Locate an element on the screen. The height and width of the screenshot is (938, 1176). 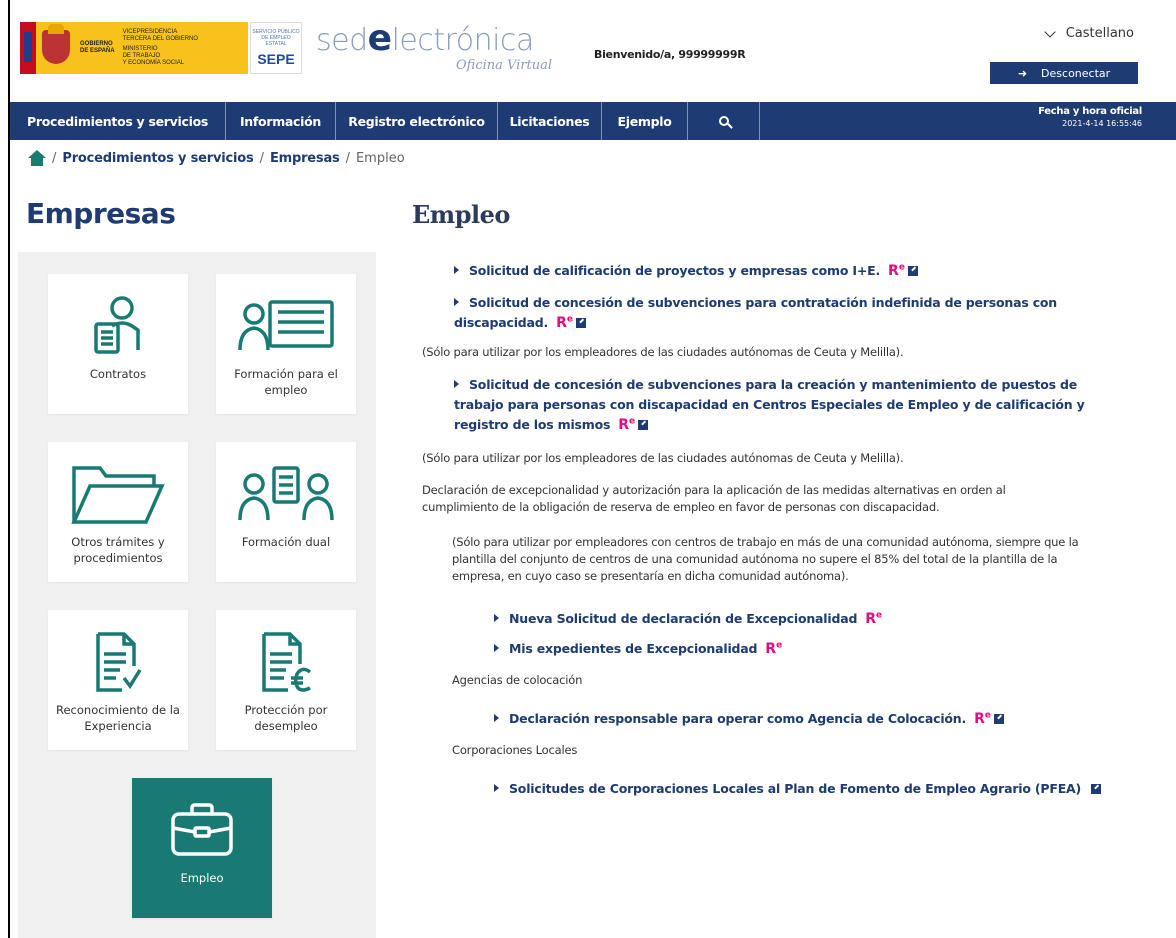
breadcrumb-empresas: Empresas is located at coordinates (305, 158).